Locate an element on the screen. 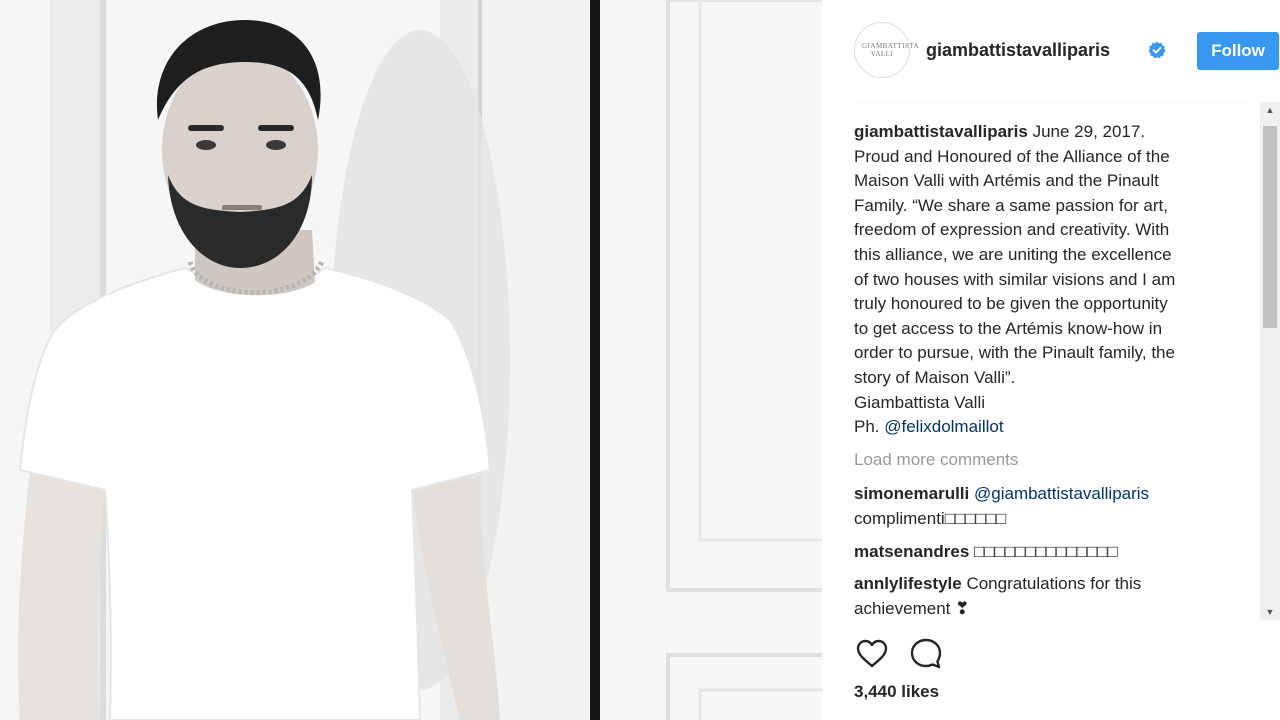  avatar-logo: GIAMBATTISTA VALLI is located at coordinates (891, 50).